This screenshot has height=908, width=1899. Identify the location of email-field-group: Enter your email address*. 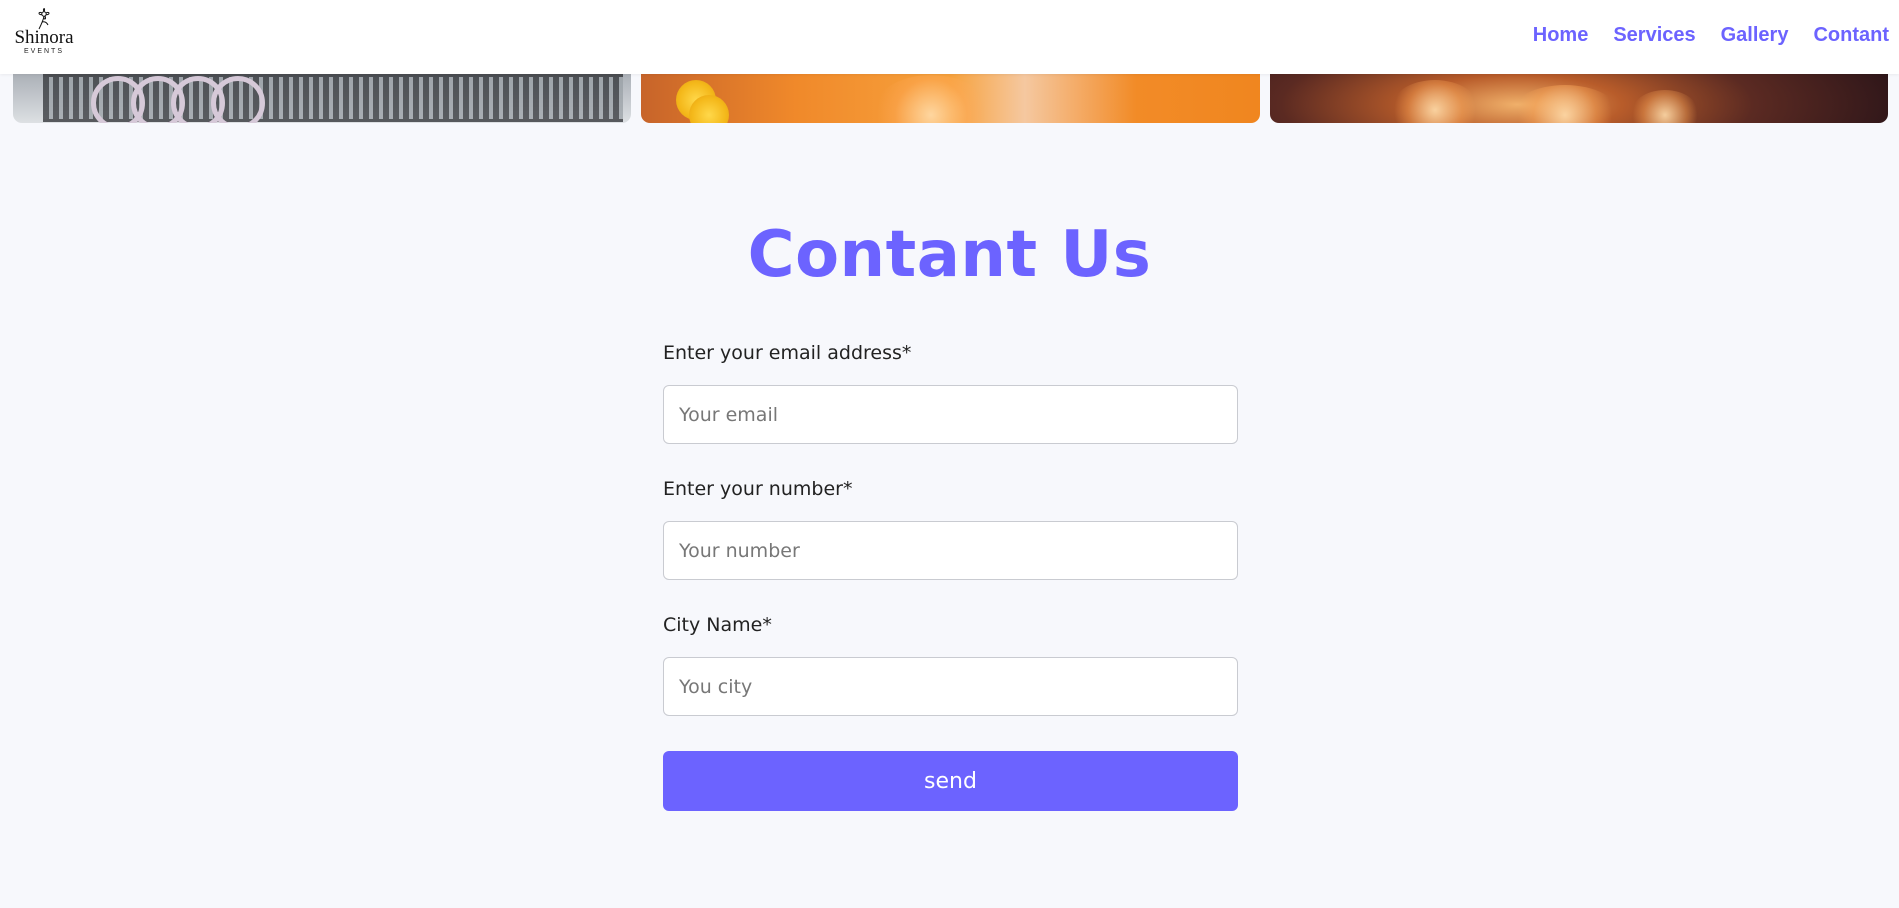
(950, 393).